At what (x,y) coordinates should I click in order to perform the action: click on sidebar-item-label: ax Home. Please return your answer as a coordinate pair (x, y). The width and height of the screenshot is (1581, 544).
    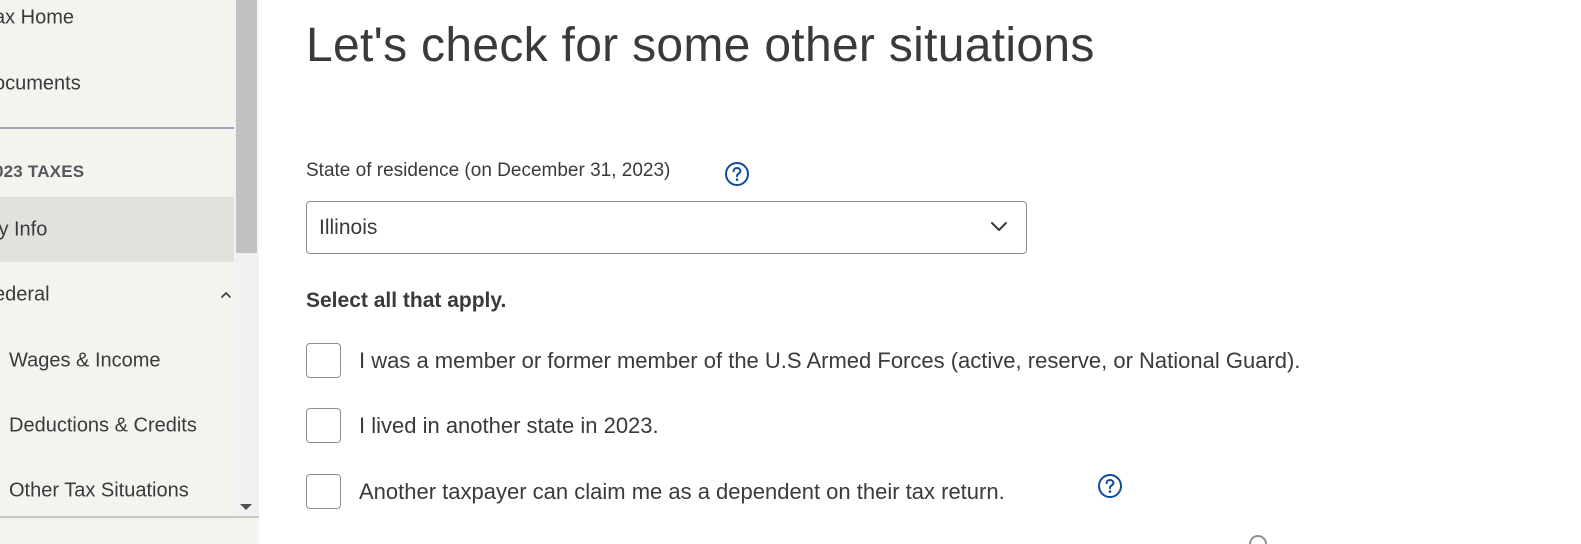
    Looking at the image, I should click on (37, 17).